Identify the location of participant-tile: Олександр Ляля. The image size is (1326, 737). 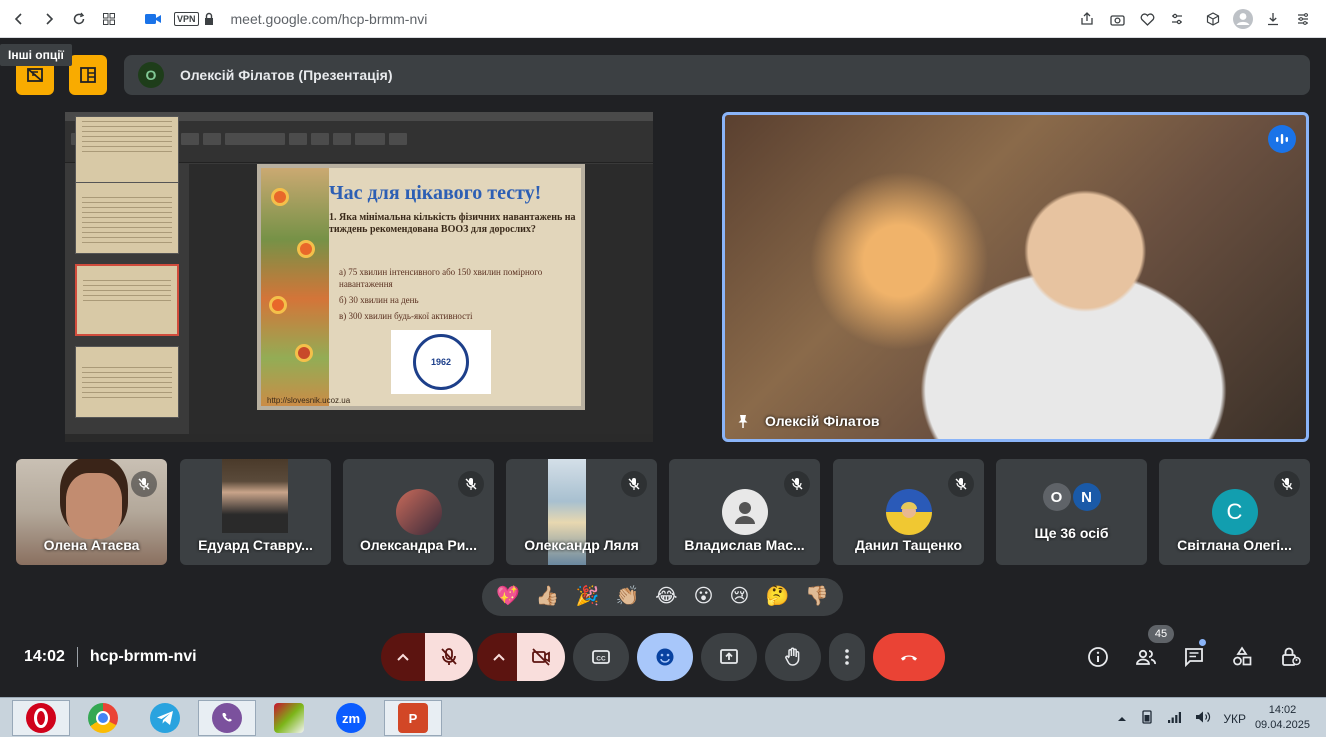
(581, 512).